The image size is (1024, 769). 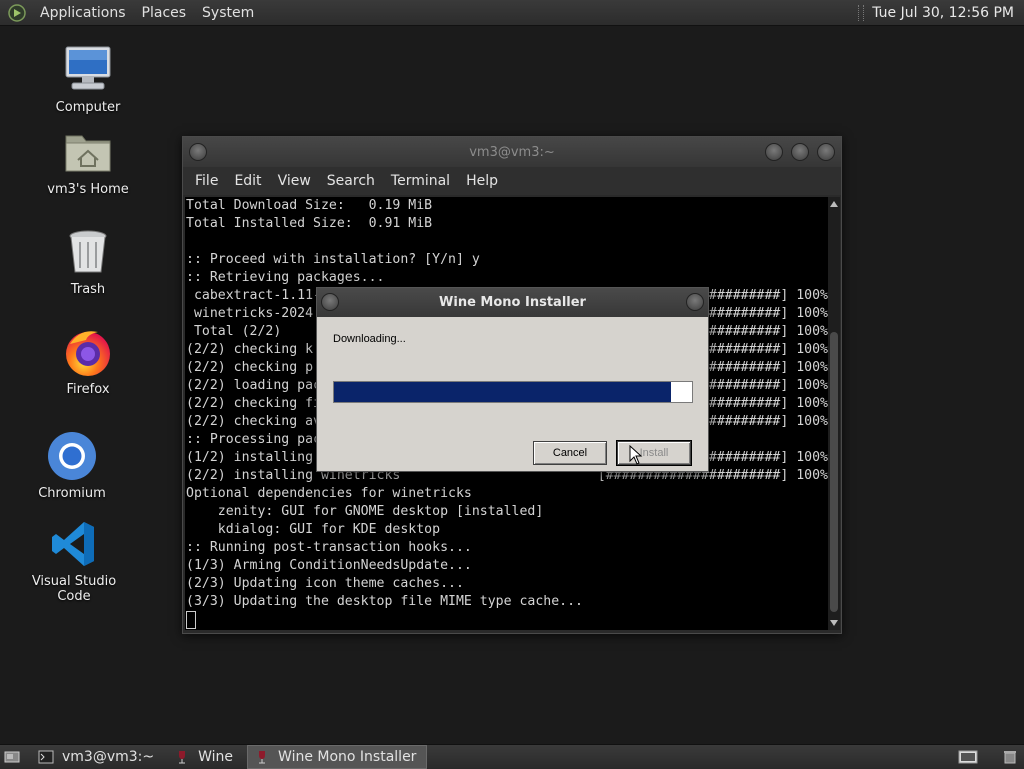 What do you see at coordinates (88, 189) in the screenshot?
I see `desktop-icon-label: vm3's Home` at bounding box center [88, 189].